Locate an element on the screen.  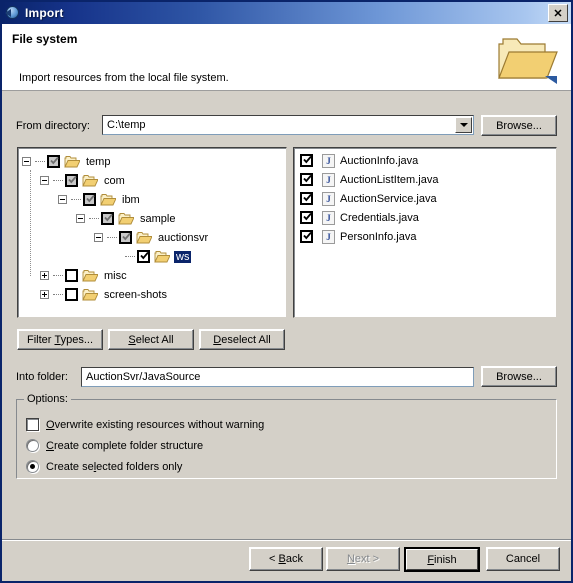
create-complete-structure-radio-row: Create complete folder structure is located at coordinates (114, 445).